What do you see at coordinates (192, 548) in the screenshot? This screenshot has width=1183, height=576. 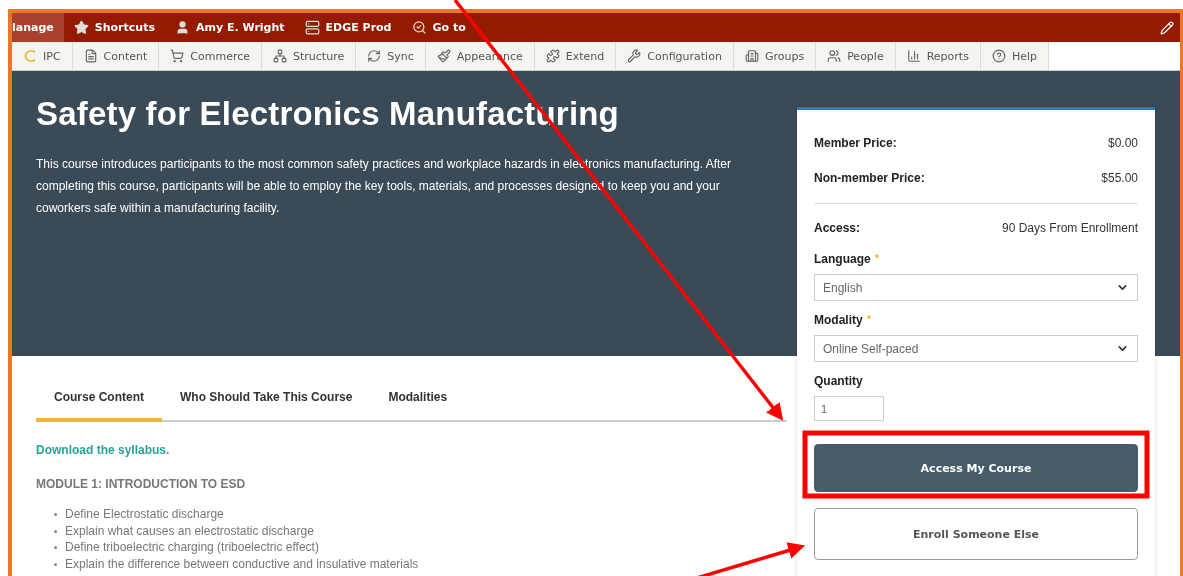 I see `list-item: Define triboelectric charging (triboelectric effect)` at bounding box center [192, 548].